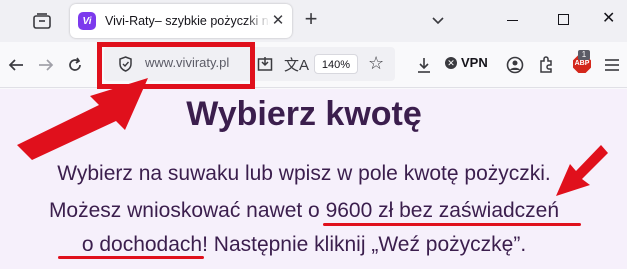 The height and width of the screenshot is (269, 627). I want to click on url-highlight-box, so click(176, 65).